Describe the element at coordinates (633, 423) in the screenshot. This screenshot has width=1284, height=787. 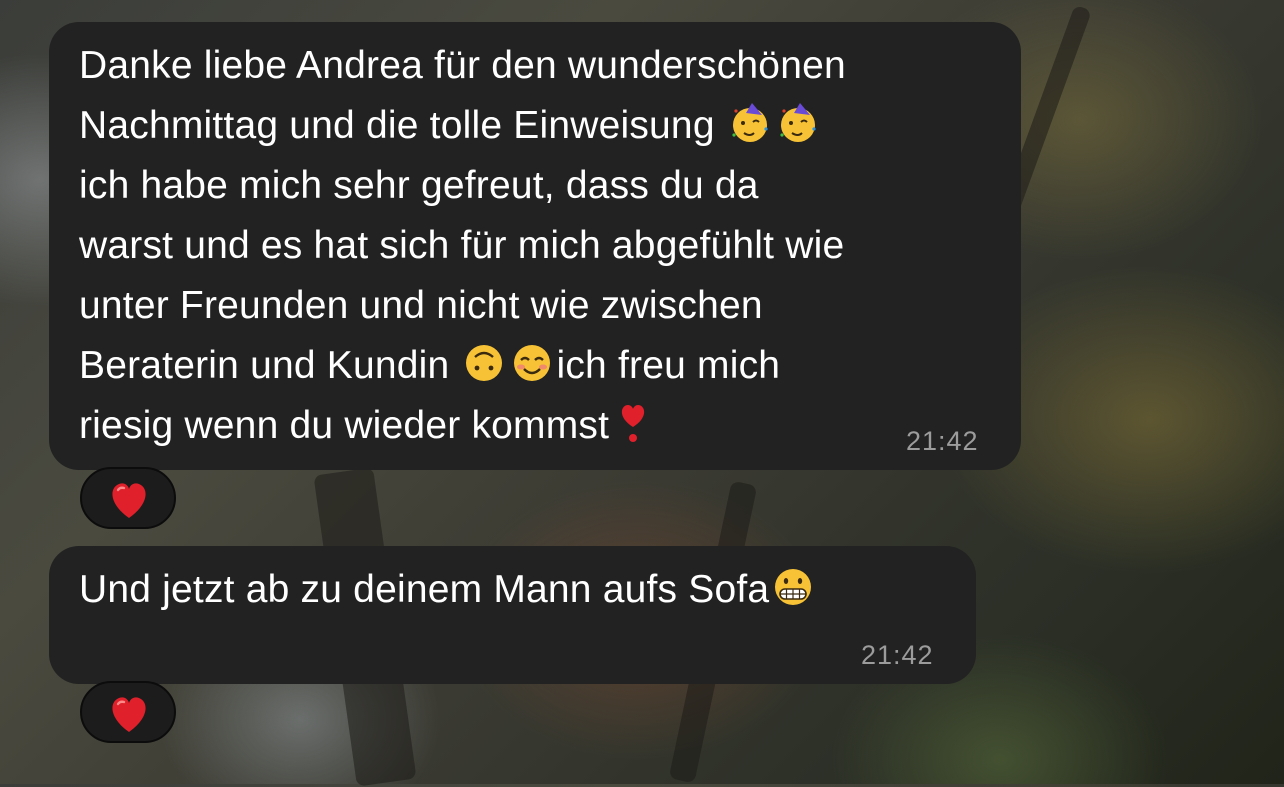
I see `red-heart-exclamation-emoji` at that location.